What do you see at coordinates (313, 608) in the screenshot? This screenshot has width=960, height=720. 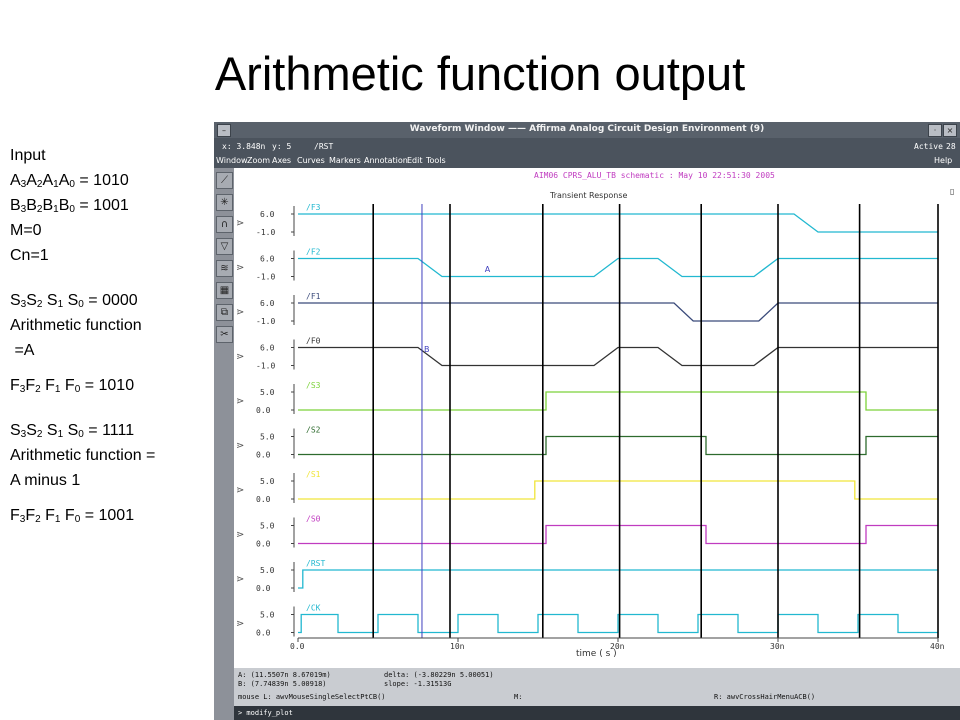 I see `series-label-ck: /CK` at bounding box center [313, 608].